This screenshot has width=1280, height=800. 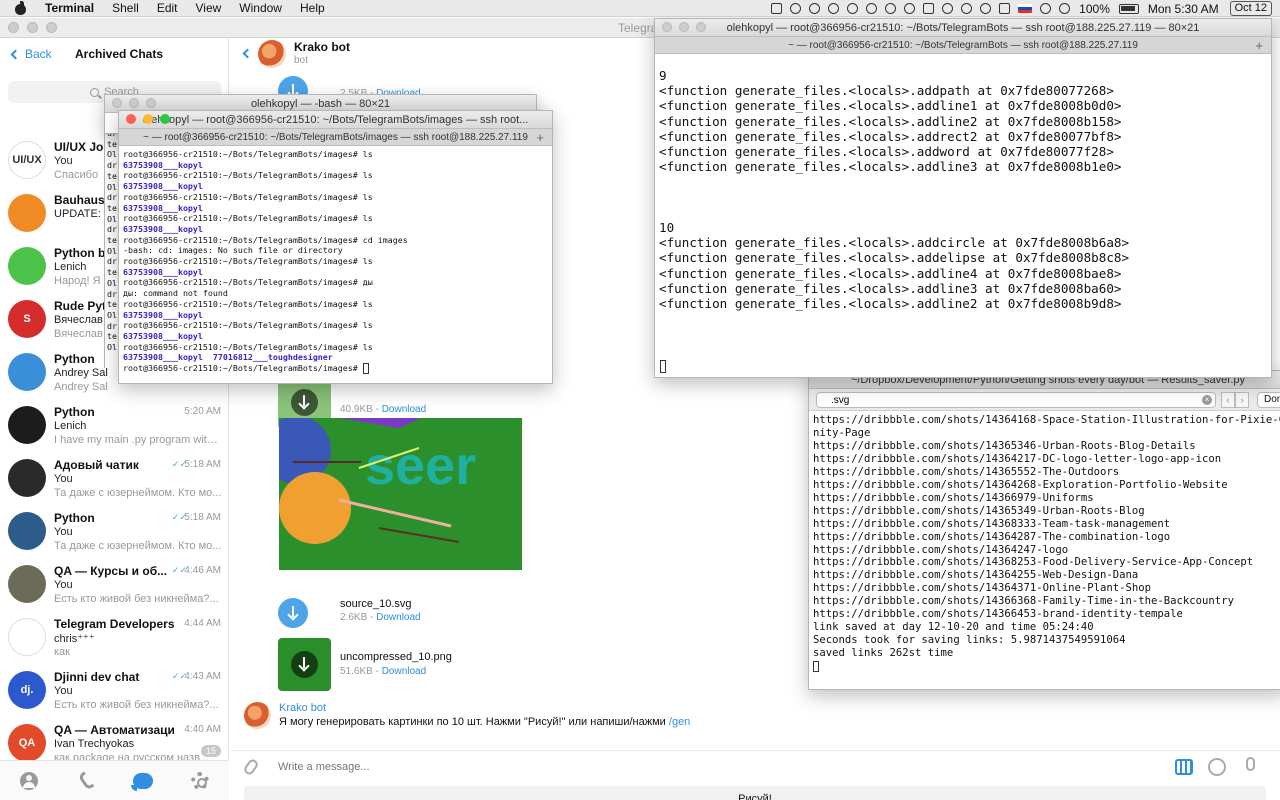 I want to click on tab-calls, so click(x=86, y=780).